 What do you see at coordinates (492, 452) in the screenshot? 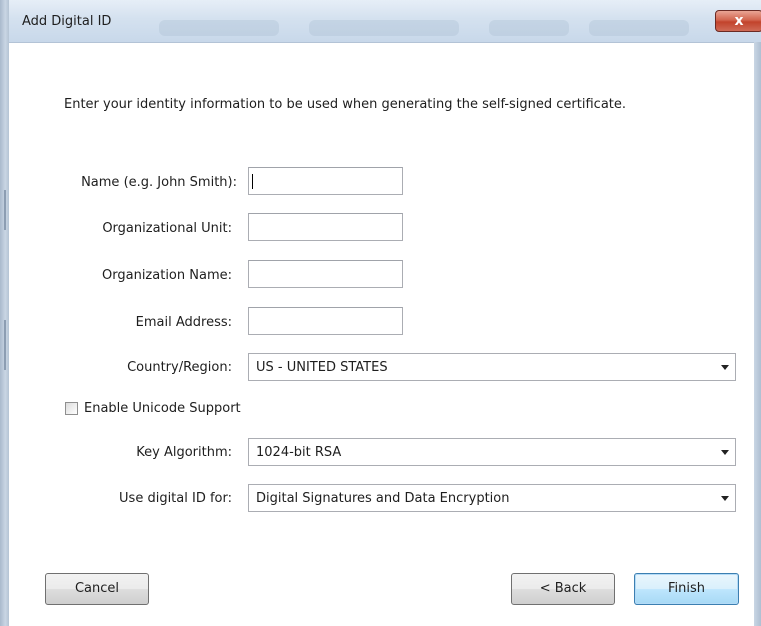
I see `key-algorithm-select: 1024-bit RSA` at bounding box center [492, 452].